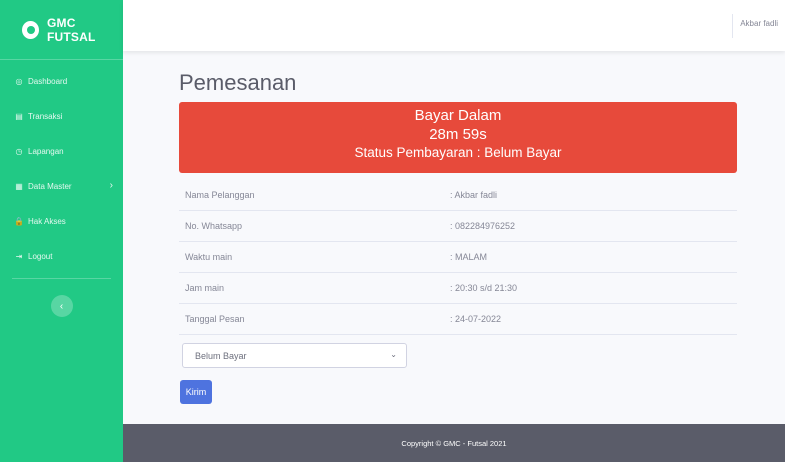 This screenshot has width=785, height=462. I want to click on logout-icon: ⇥, so click(19, 256).